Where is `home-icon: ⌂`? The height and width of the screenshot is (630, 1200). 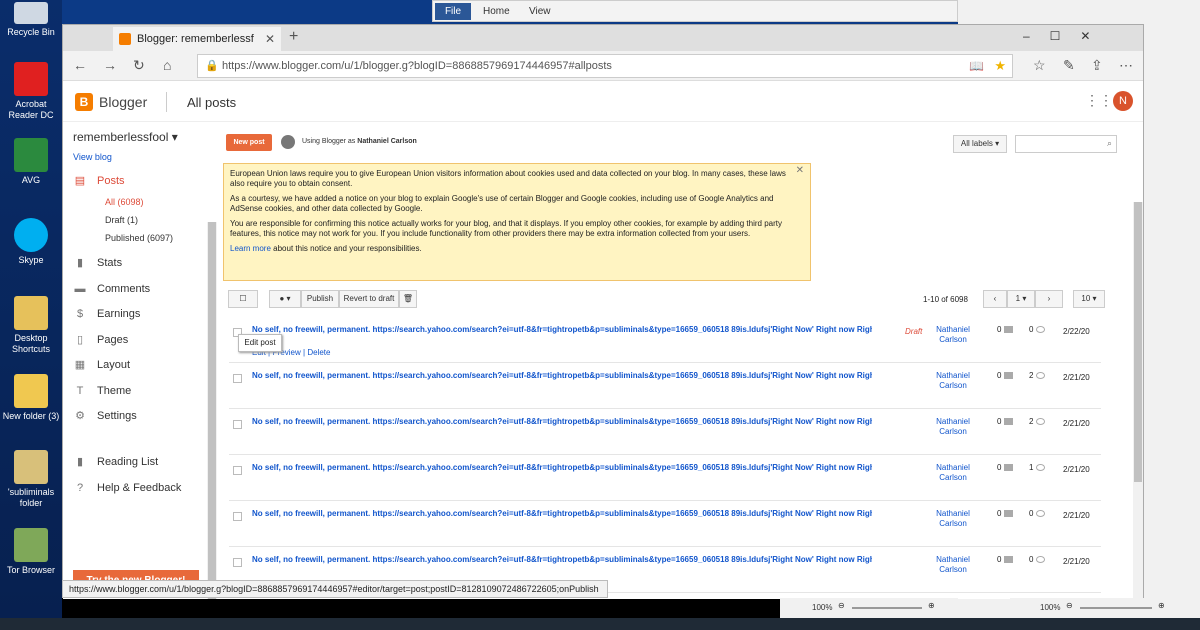
home-icon: ⌂ is located at coordinates (167, 65).